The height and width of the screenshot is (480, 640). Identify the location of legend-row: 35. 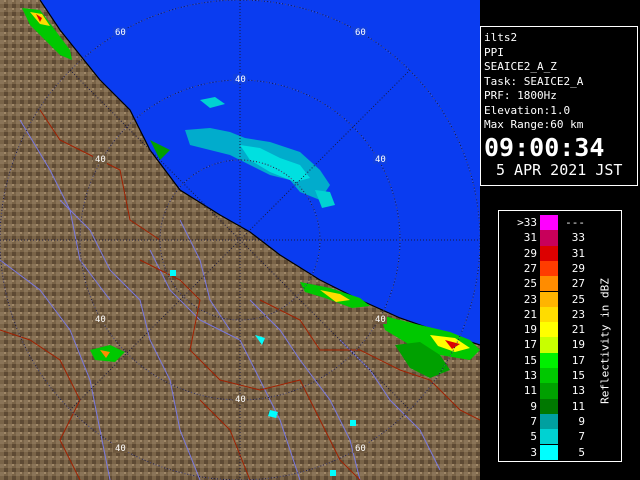
(560, 452).